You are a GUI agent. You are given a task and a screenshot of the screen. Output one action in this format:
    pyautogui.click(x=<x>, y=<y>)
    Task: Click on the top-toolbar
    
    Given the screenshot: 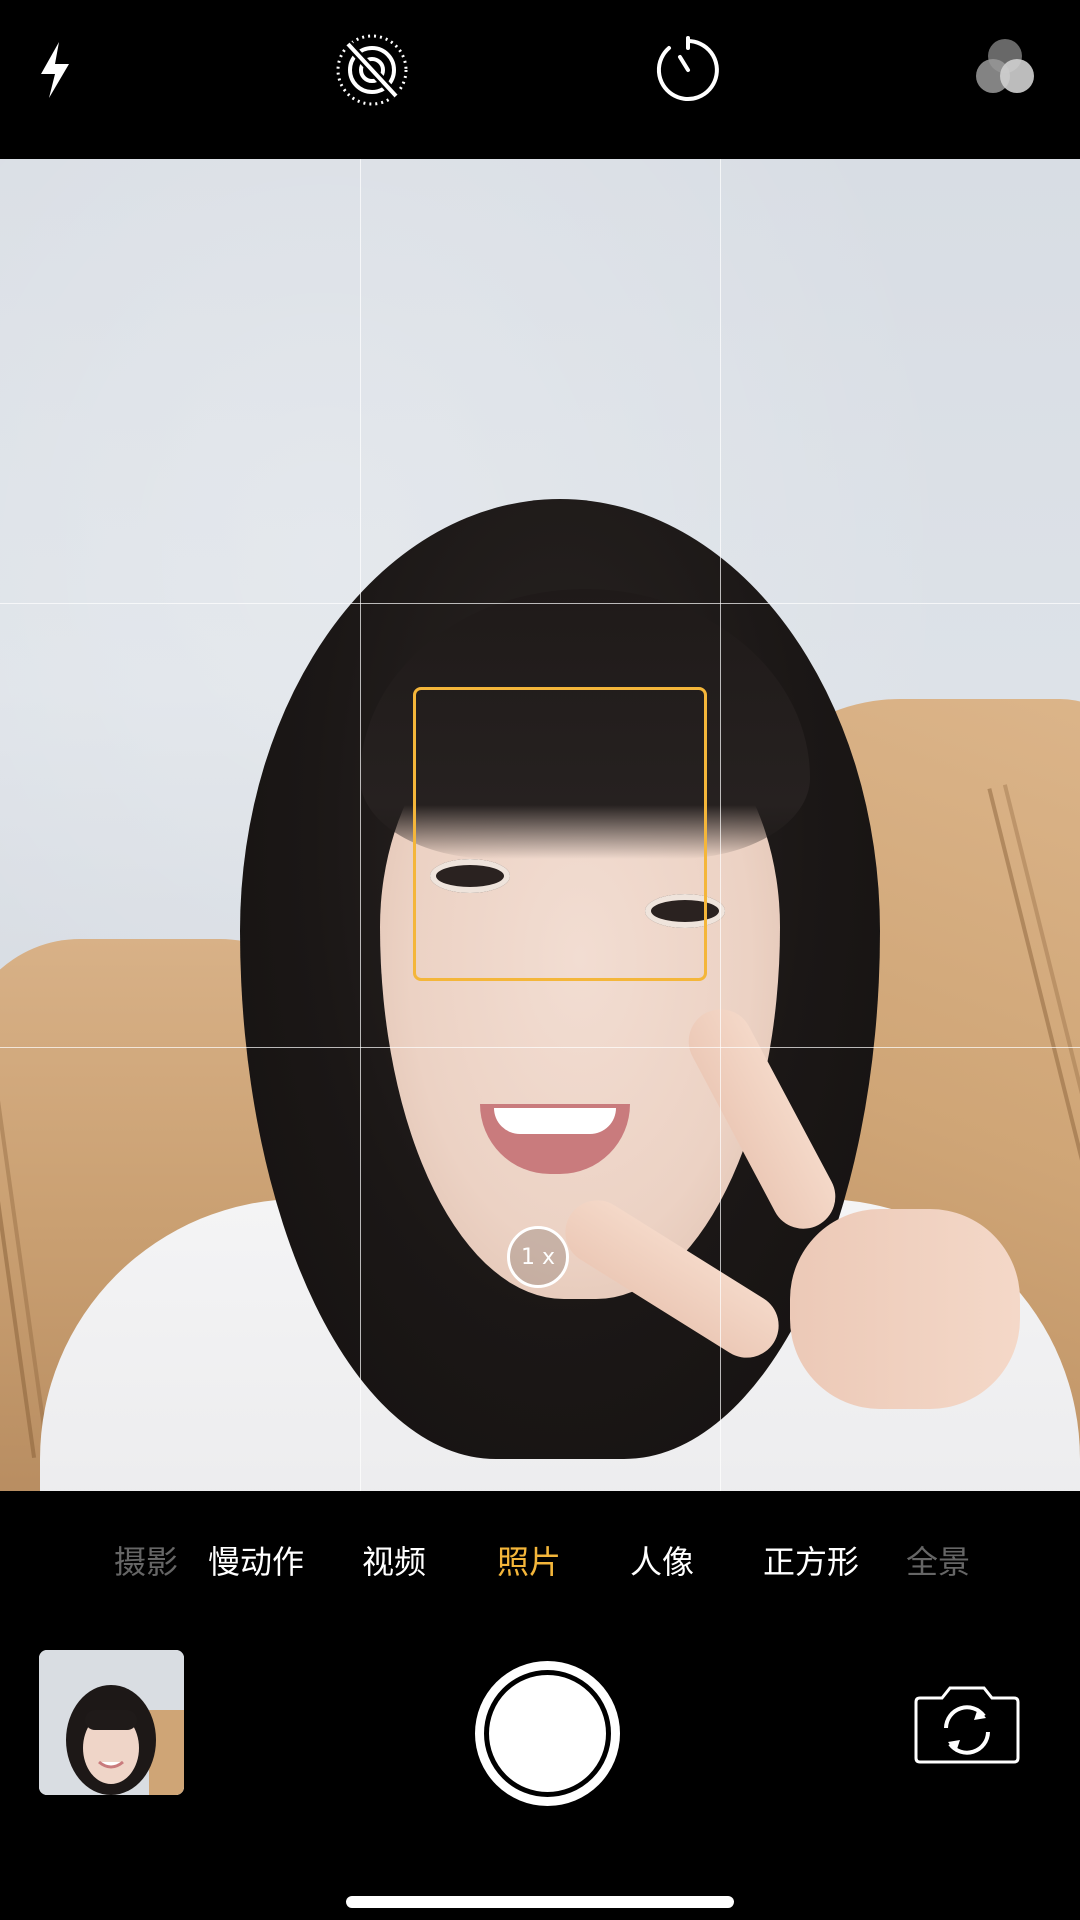 What is the action you would take?
    pyautogui.click(x=540, y=79)
    